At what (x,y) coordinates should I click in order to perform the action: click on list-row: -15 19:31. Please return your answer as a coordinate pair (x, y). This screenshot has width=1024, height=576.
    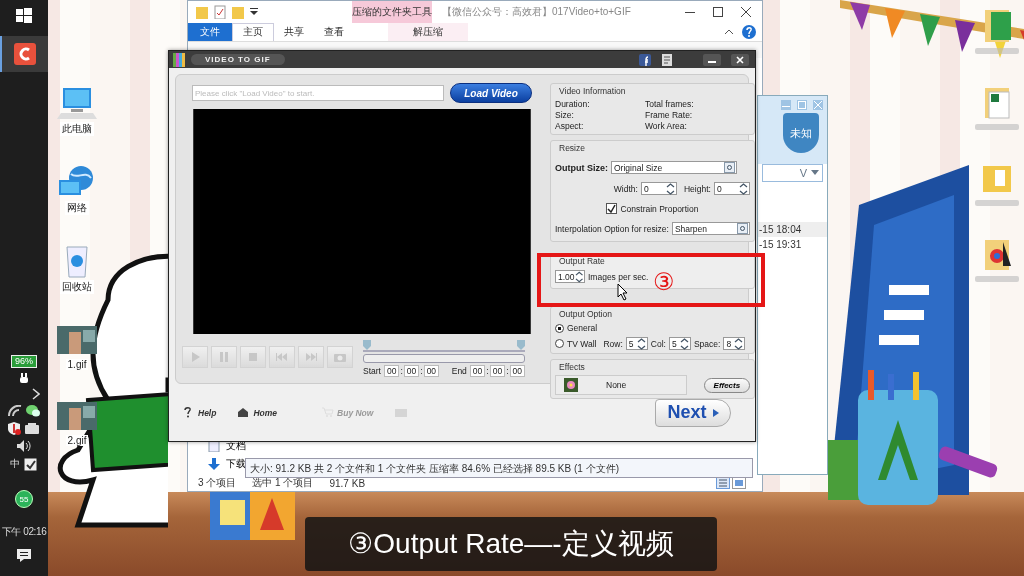
    Looking at the image, I should click on (792, 244).